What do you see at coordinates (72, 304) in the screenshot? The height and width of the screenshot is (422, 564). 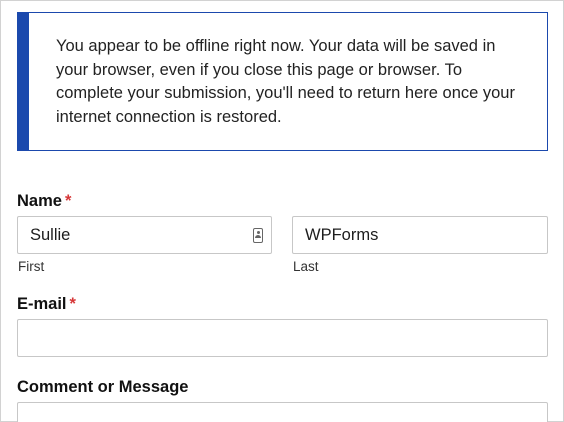 I see `email-required-mark: *` at bounding box center [72, 304].